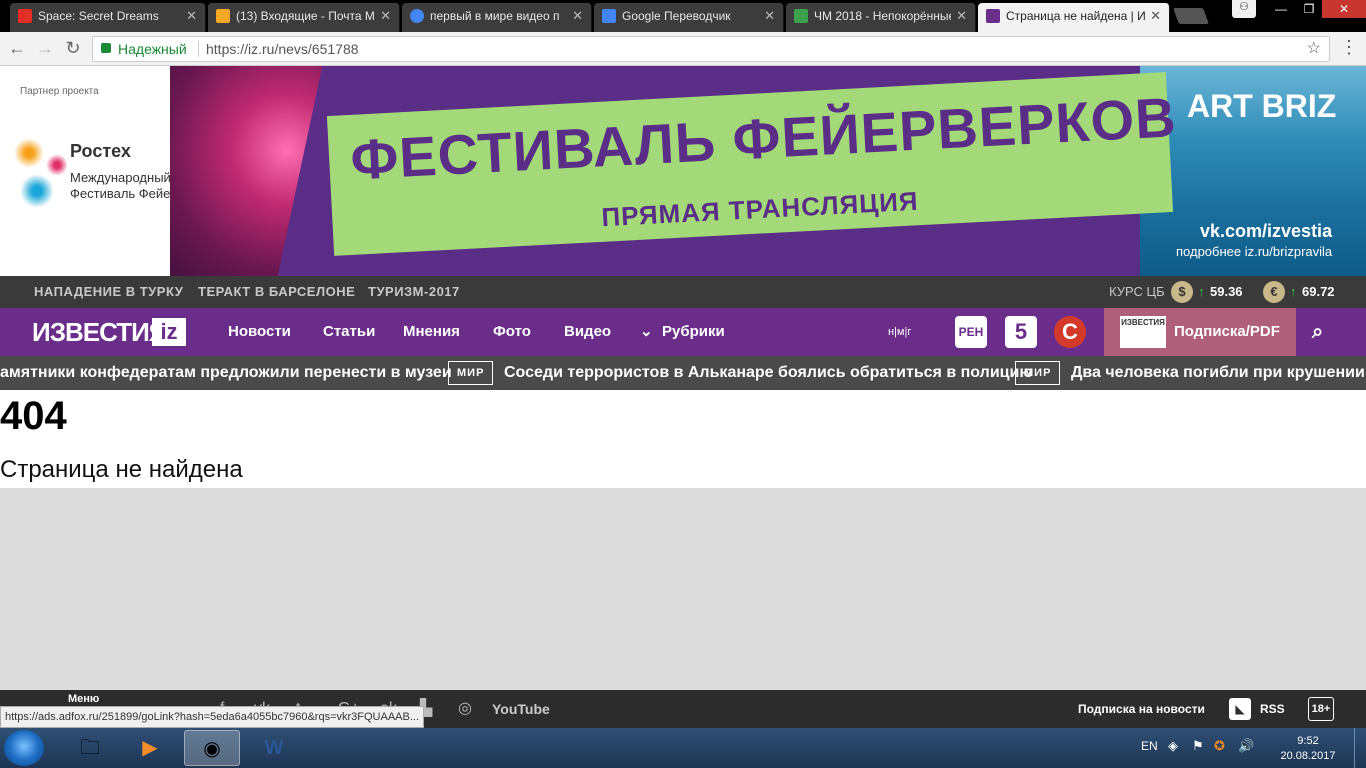  What do you see at coordinates (223, 16) in the screenshot?
I see `mail-favicon-icon` at bounding box center [223, 16].